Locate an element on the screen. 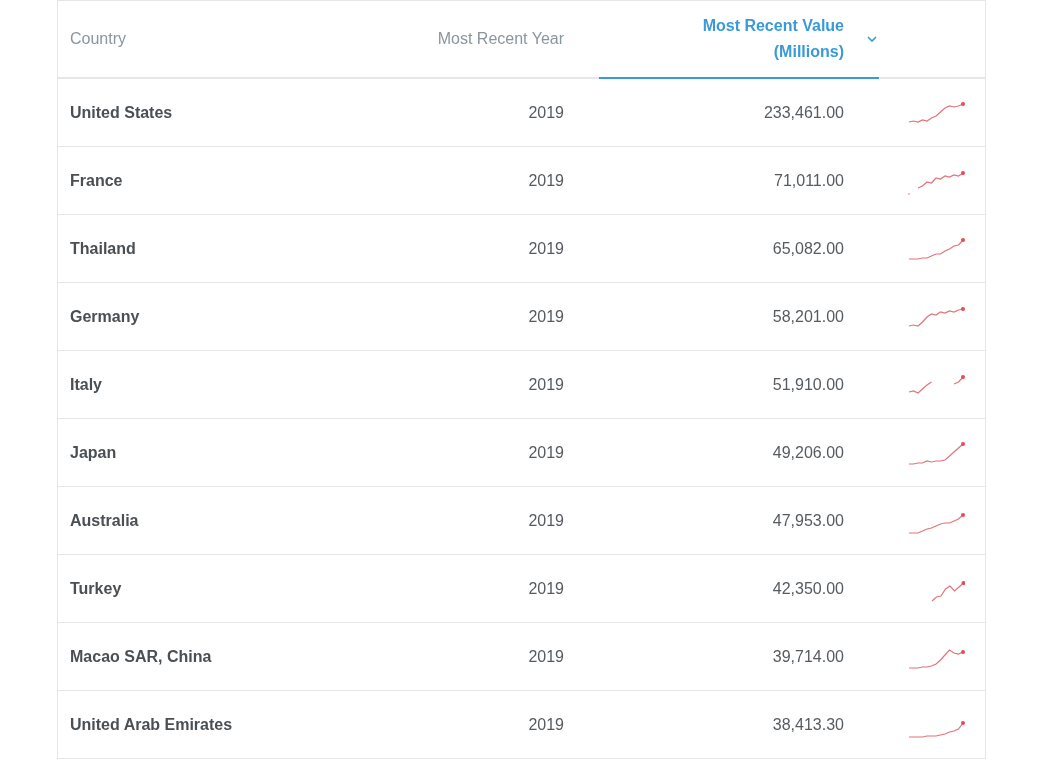  chevron-down-icon is located at coordinates (872, 39).